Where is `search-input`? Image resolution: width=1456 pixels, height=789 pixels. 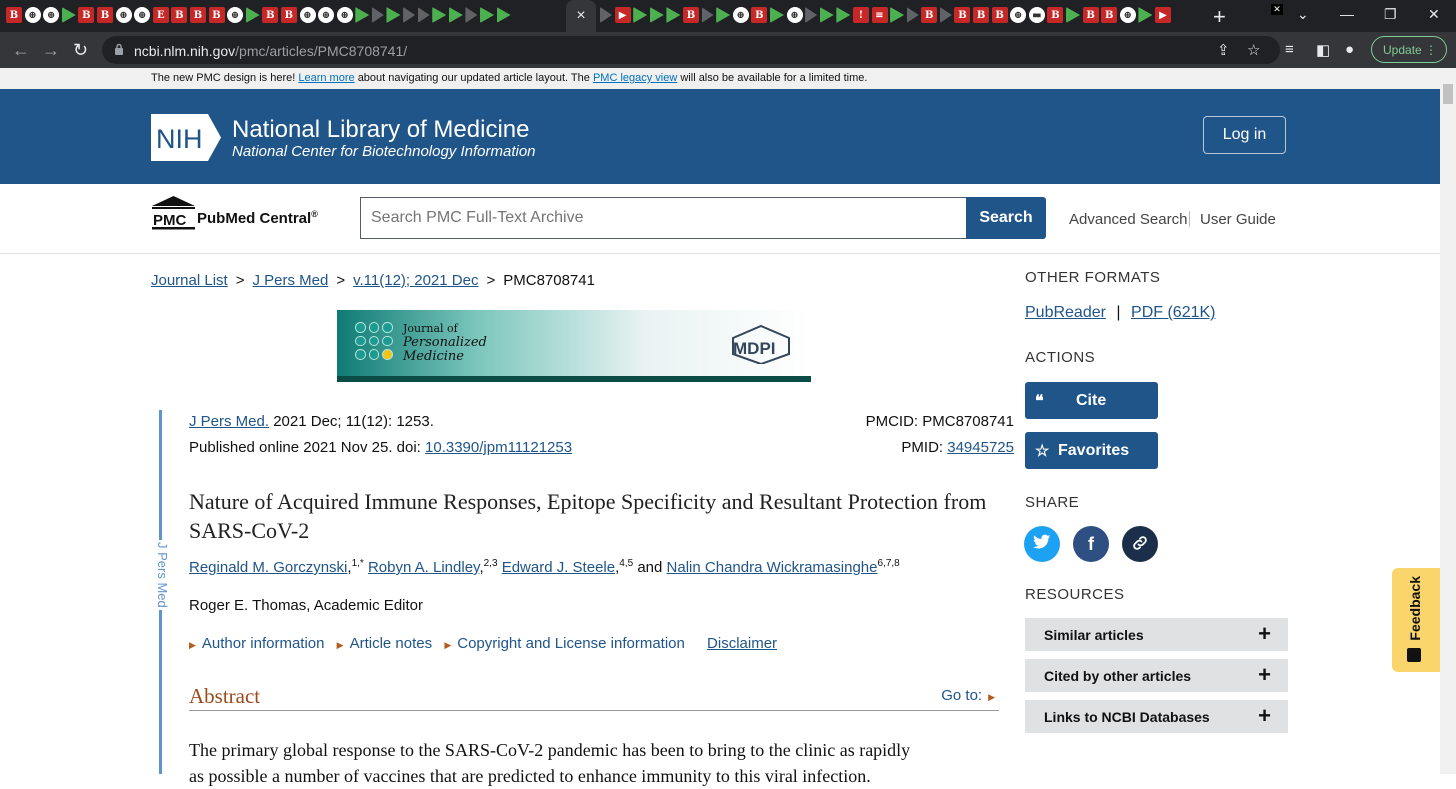
search-input is located at coordinates (663, 218).